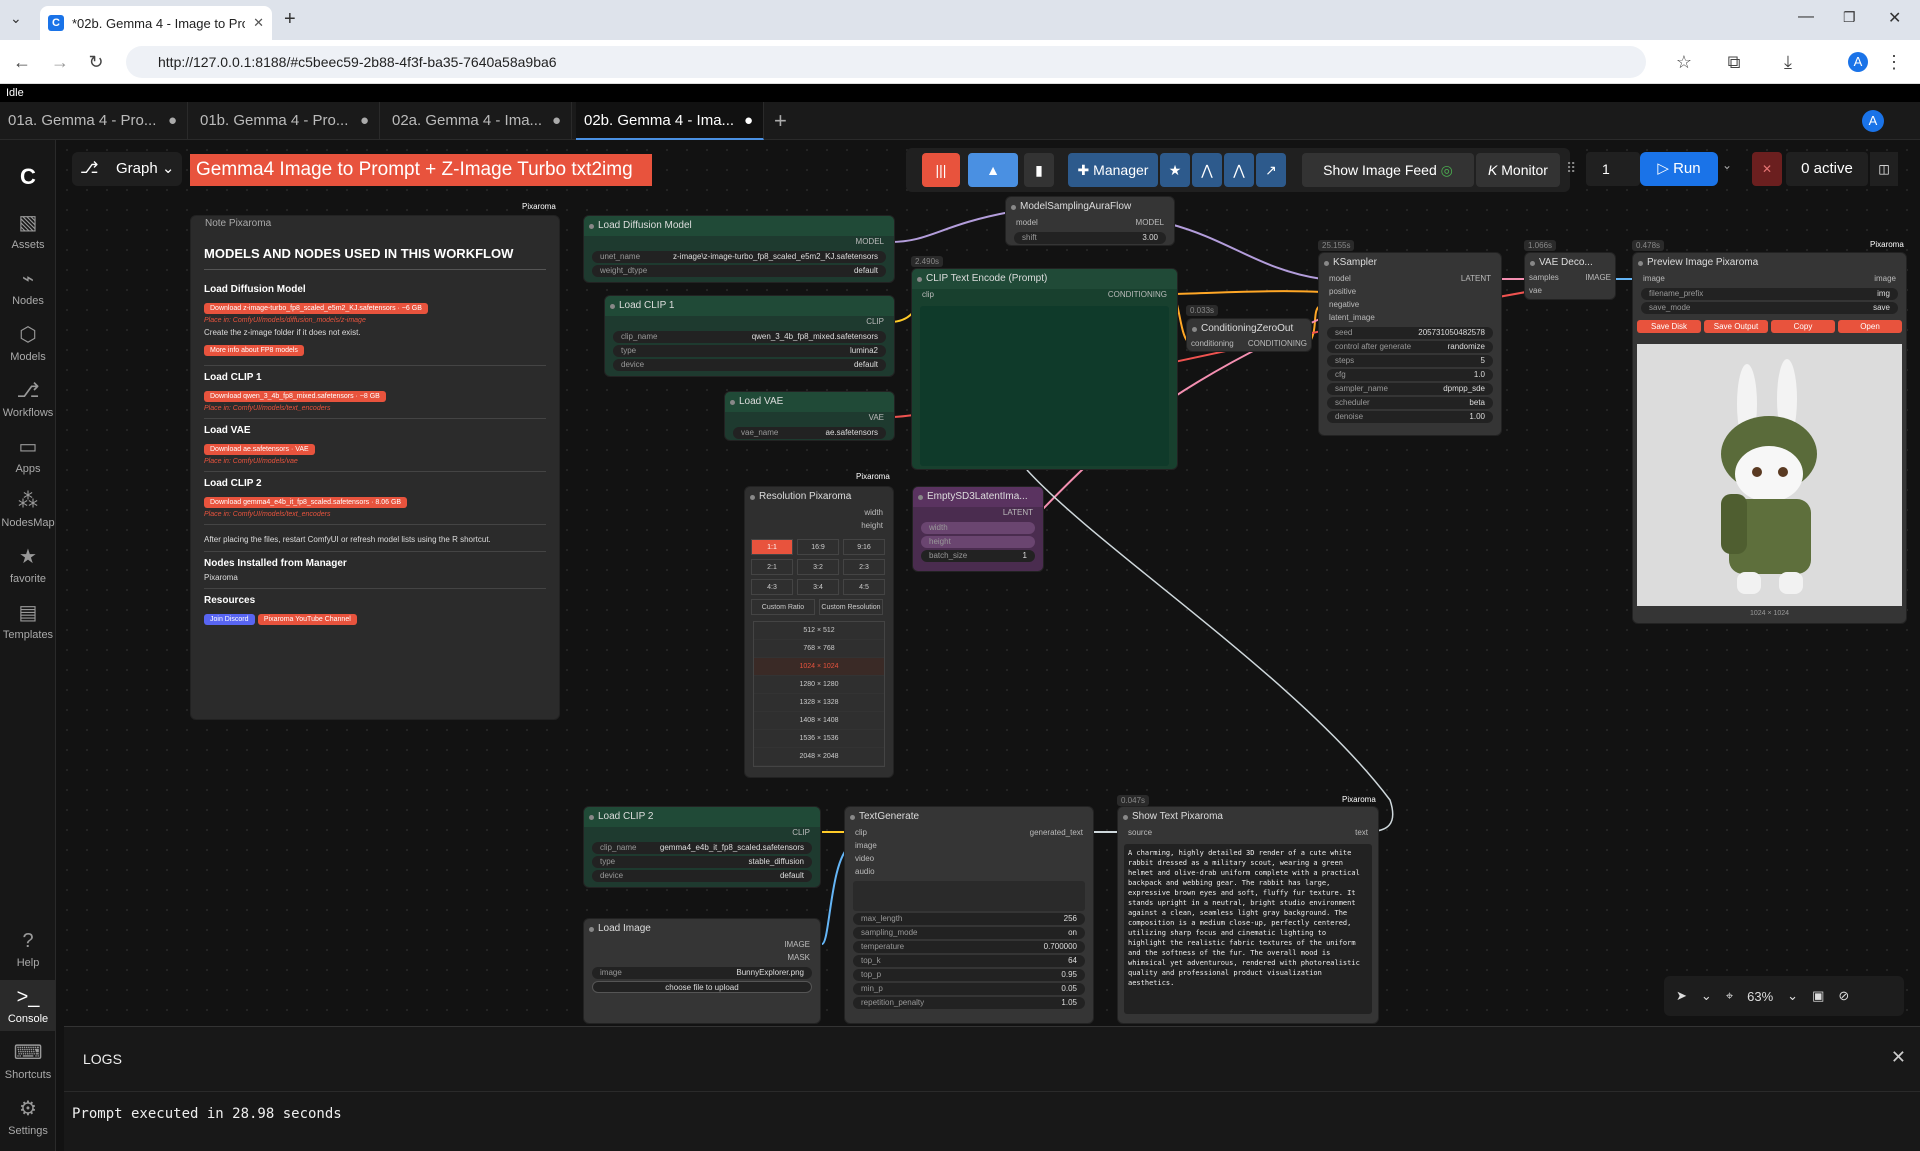 The image size is (1920, 1151). Describe the element at coordinates (1410, 361) in the screenshot. I see `steps-widget: steps 5` at that location.